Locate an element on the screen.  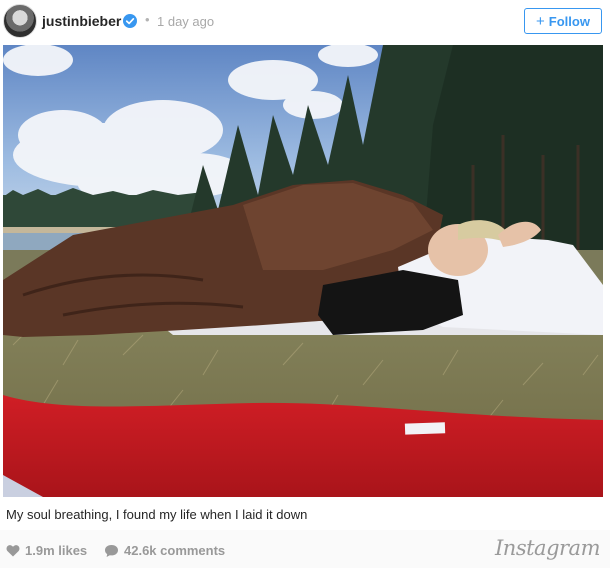
instagram-logo: Instagram is located at coordinates (547, 548).